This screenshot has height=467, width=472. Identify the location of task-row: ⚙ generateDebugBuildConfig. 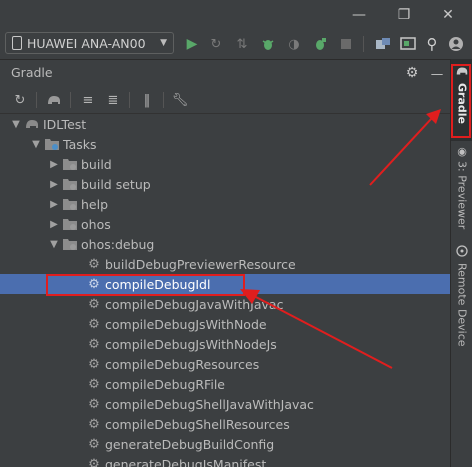
(225, 444).